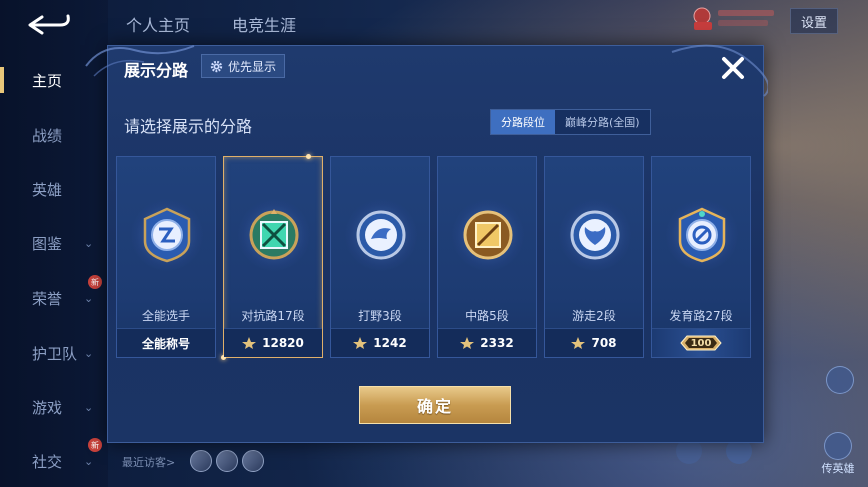 The width and height of the screenshot is (868, 487). What do you see at coordinates (264, 24) in the screenshot?
I see `tab-esports-career: 电竞生涯` at bounding box center [264, 24].